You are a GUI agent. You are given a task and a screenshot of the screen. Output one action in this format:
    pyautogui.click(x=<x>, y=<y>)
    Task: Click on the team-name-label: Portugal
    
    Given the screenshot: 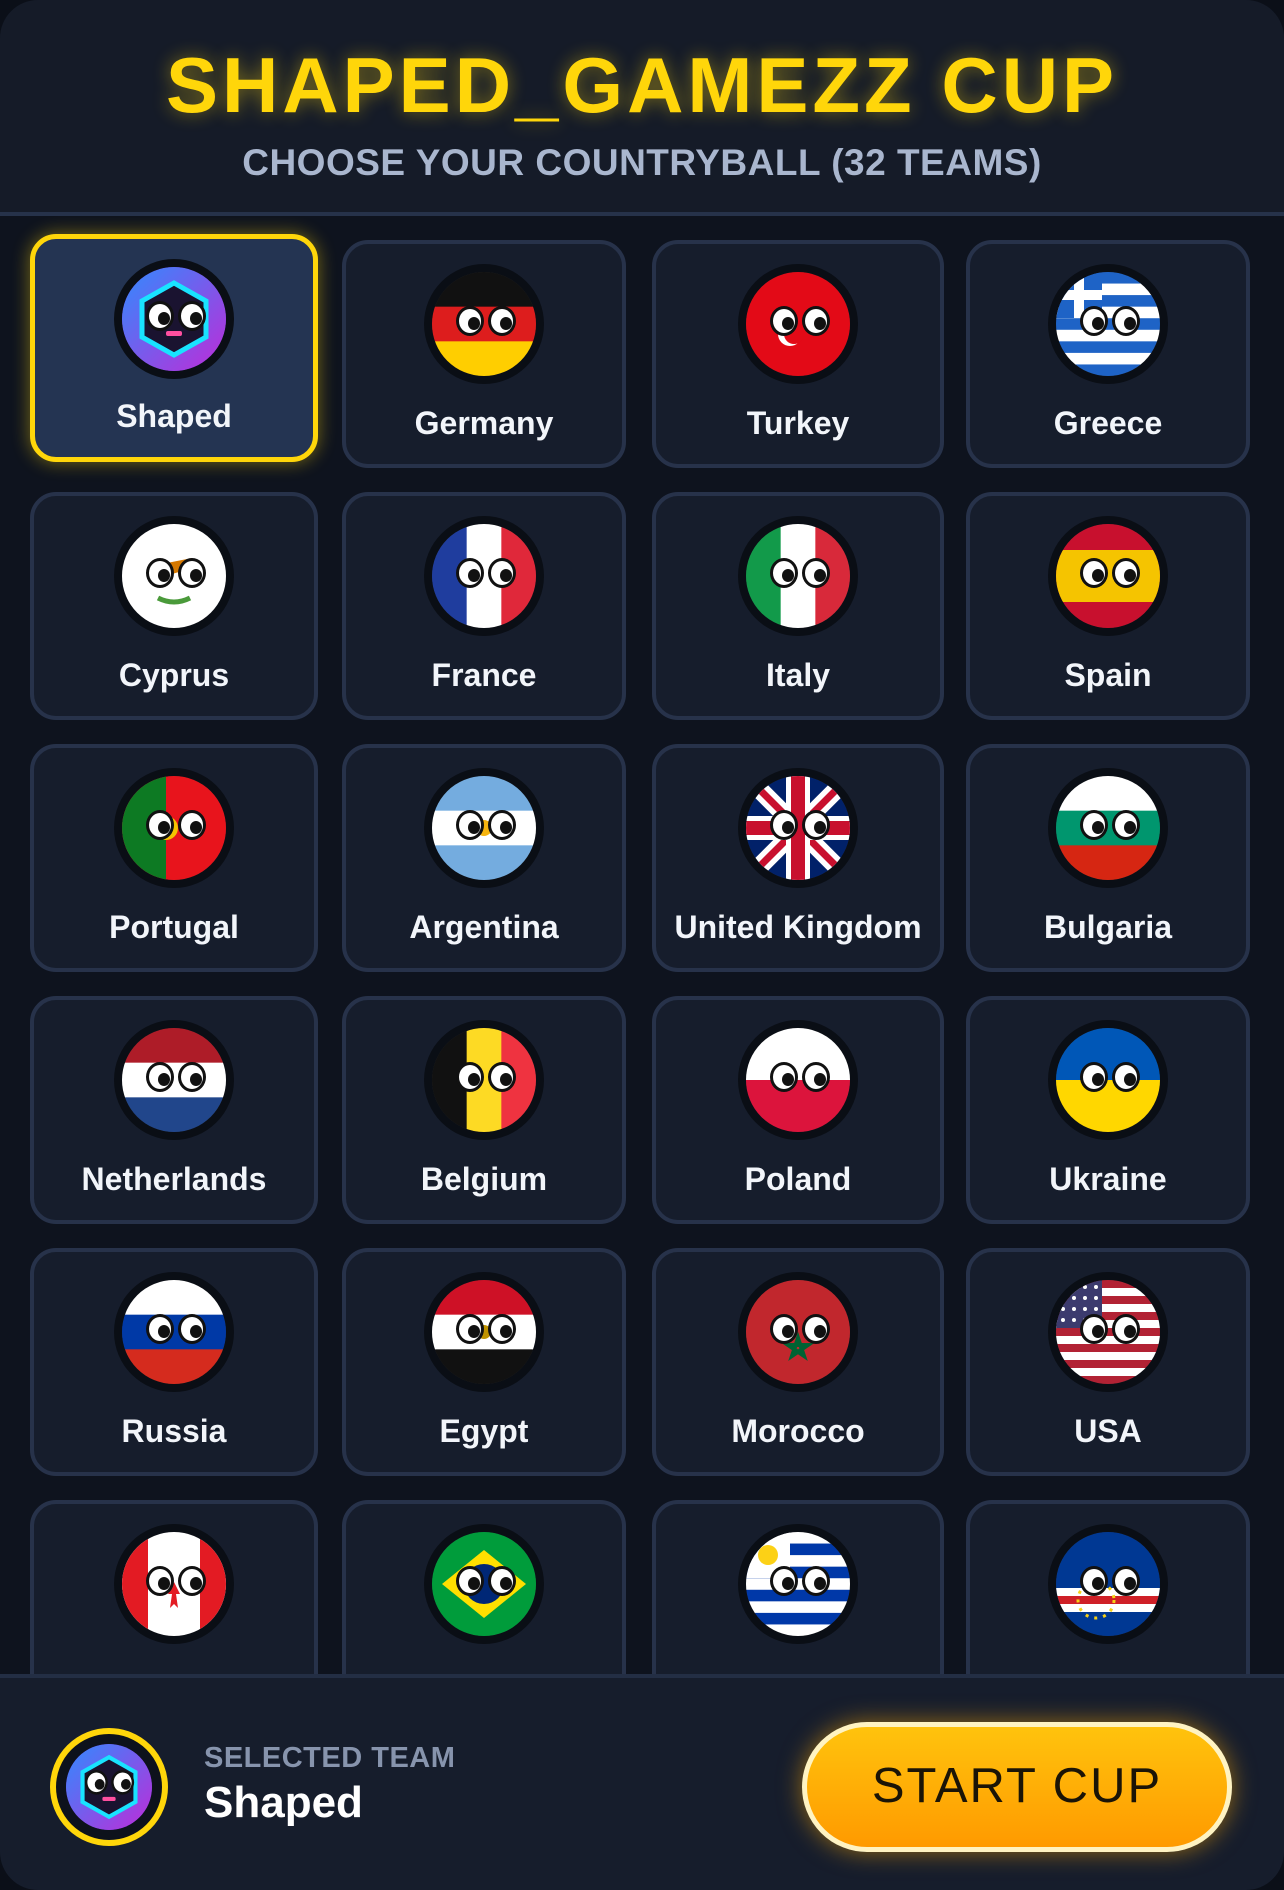 What is the action you would take?
    pyautogui.click(x=174, y=927)
    